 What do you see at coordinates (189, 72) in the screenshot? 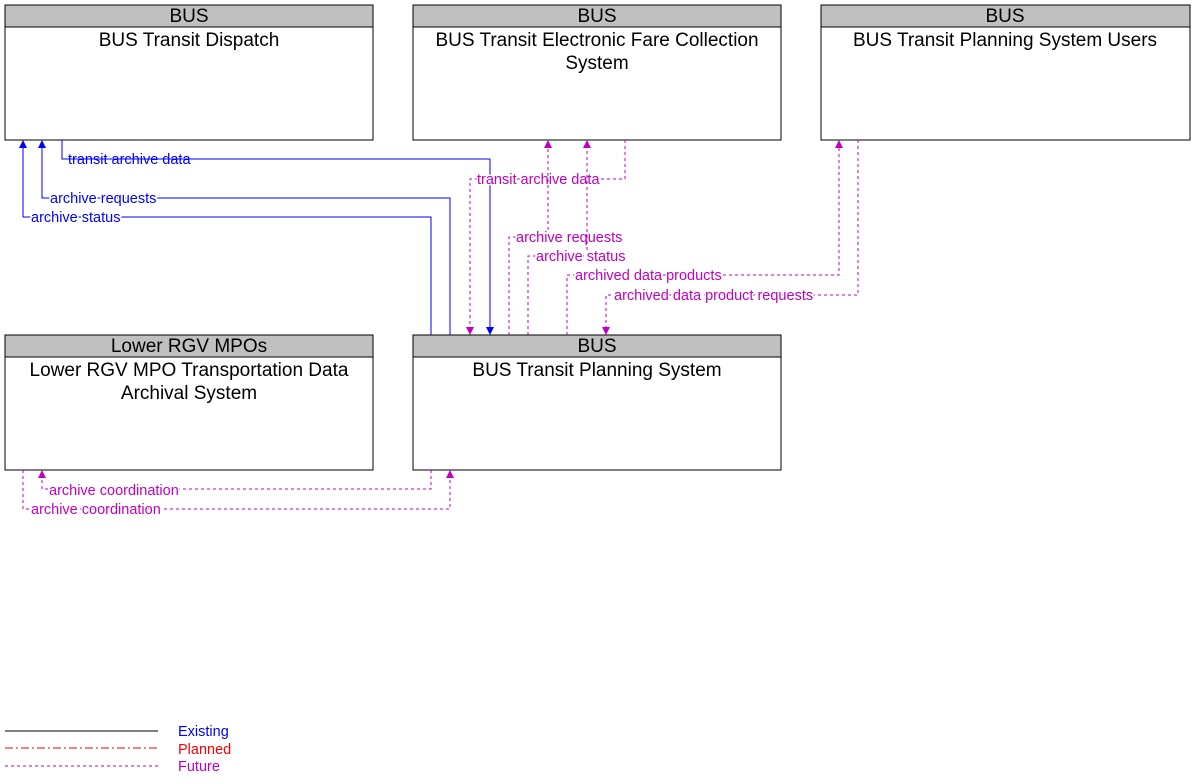
I see `element-transit-dispatch: BUS BUS Transit Dispatch` at bounding box center [189, 72].